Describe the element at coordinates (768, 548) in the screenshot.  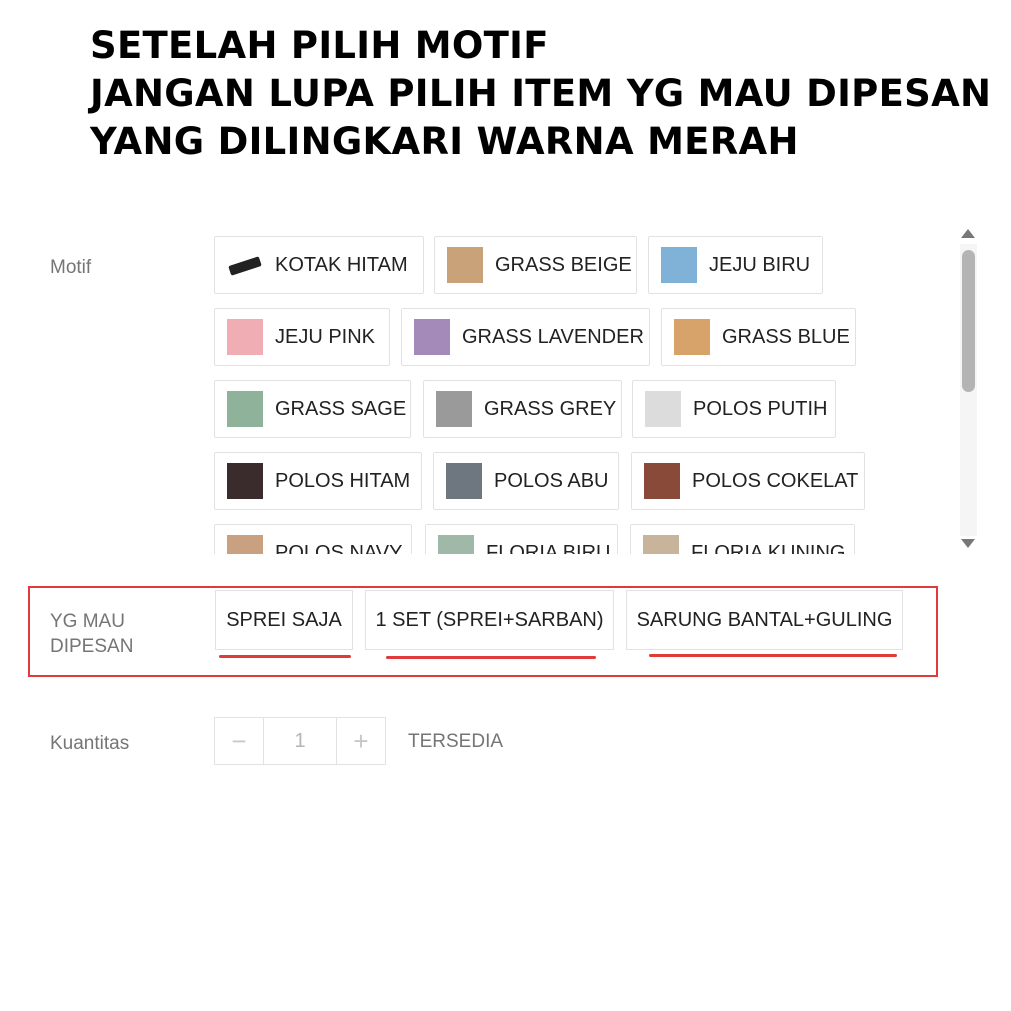
I see `motif-option-label: FLORIA KUNING` at that location.